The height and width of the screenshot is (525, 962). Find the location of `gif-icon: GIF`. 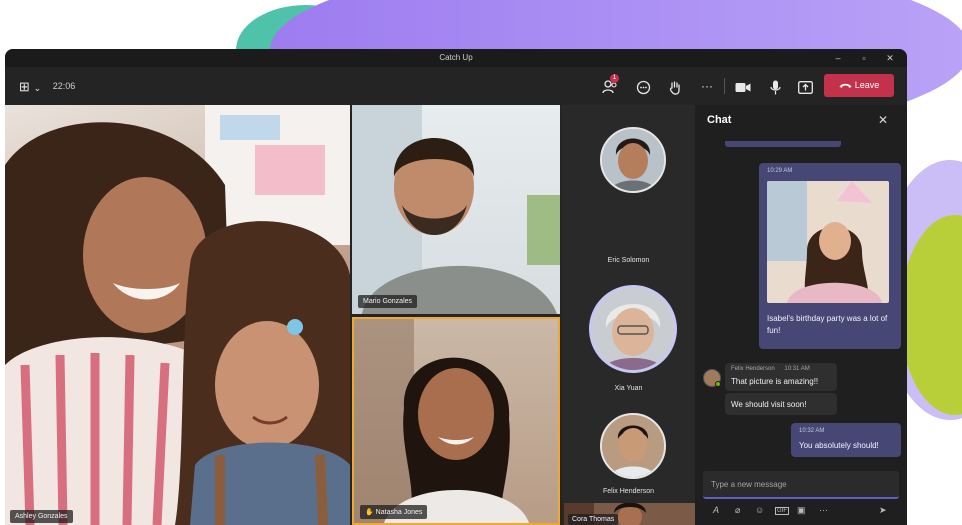

gif-icon: GIF is located at coordinates (782, 511).